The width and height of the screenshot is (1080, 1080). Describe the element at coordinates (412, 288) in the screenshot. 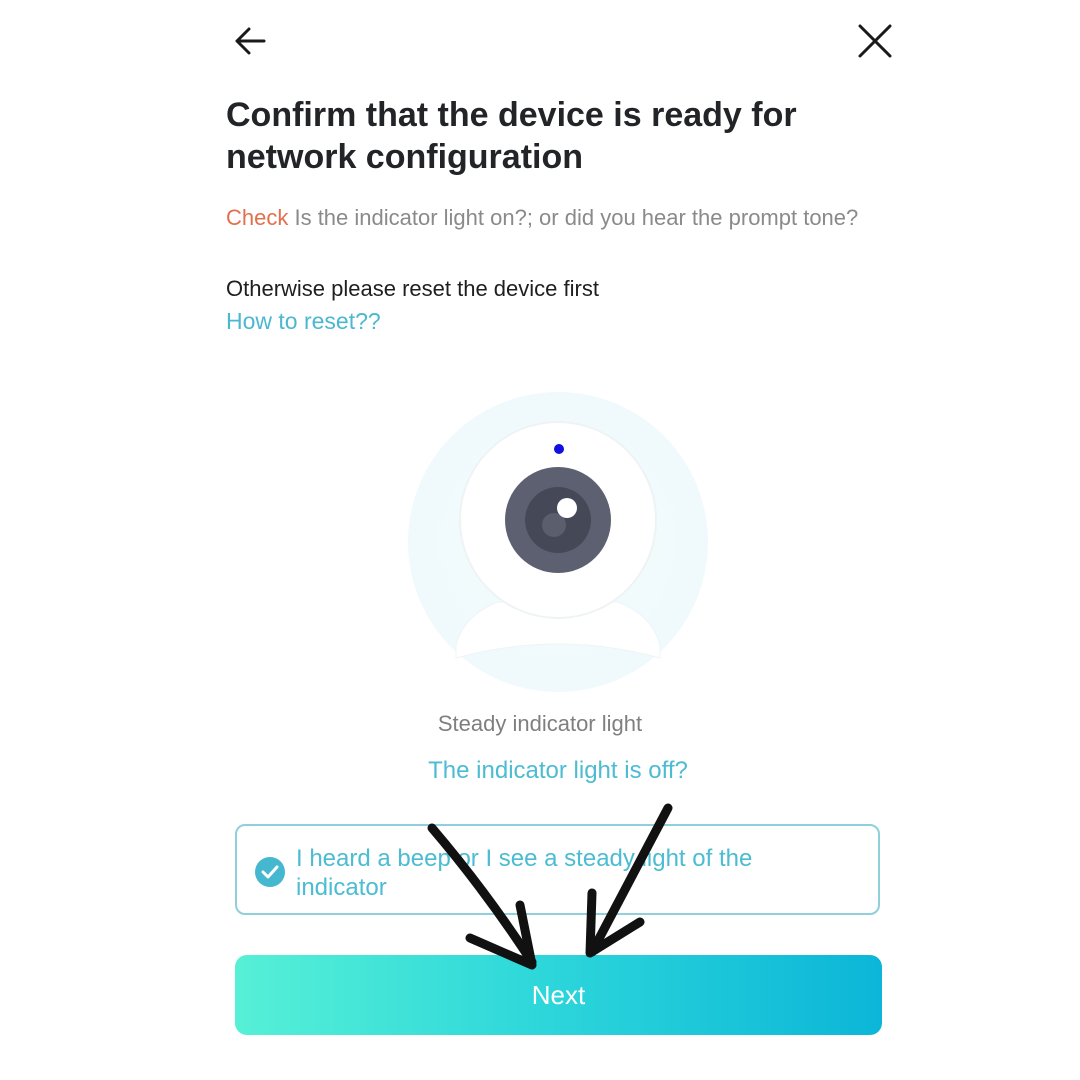

I see `reset-instruction: Otherwise please reset the device first` at that location.